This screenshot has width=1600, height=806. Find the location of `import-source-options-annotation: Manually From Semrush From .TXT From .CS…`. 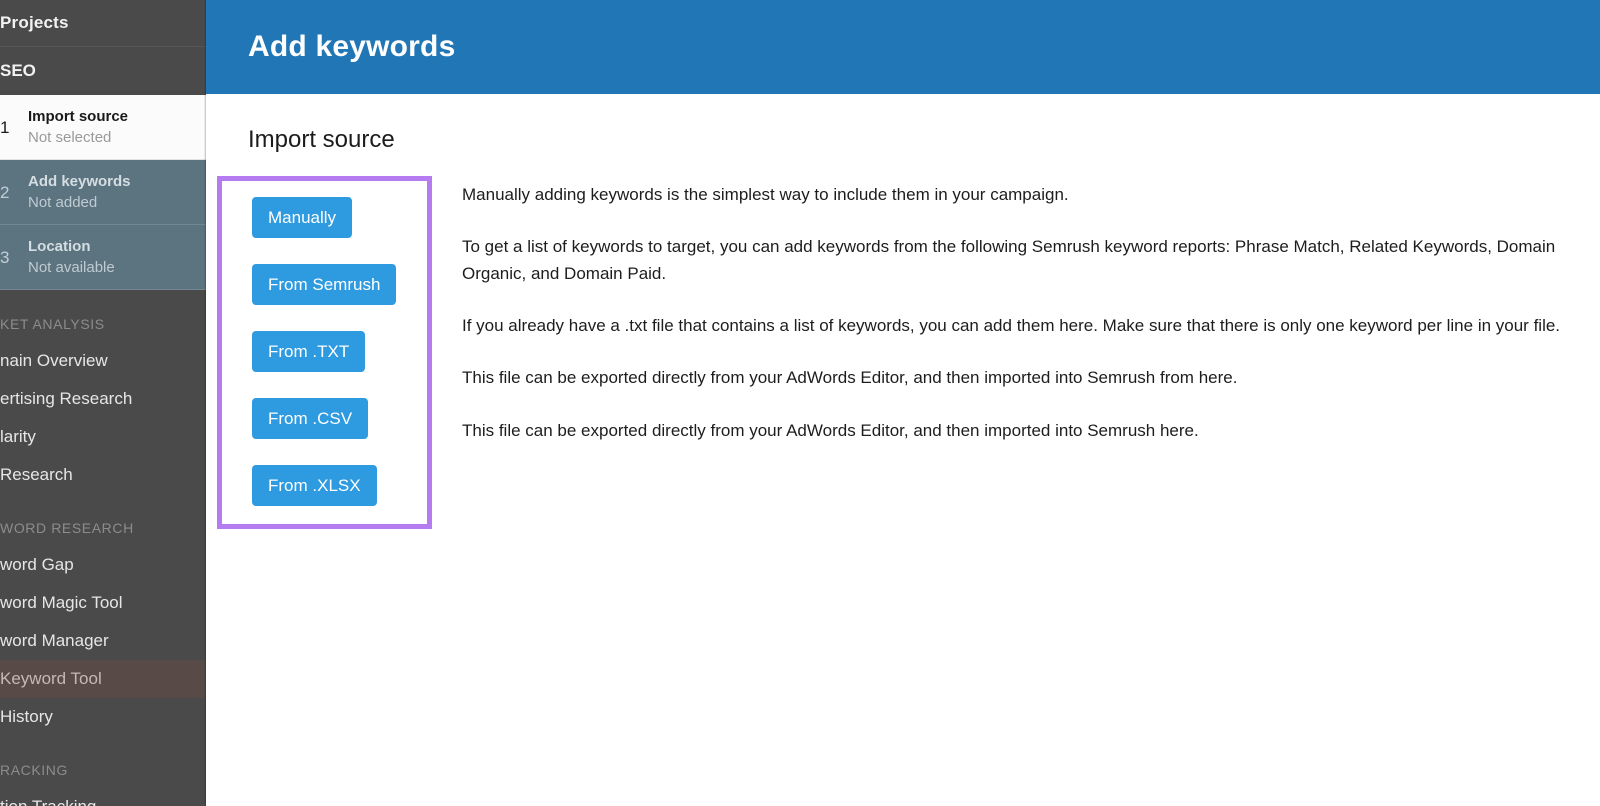

import-source-options-annotation: Manually From Semrush From .TXT From .CS… is located at coordinates (324, 352).